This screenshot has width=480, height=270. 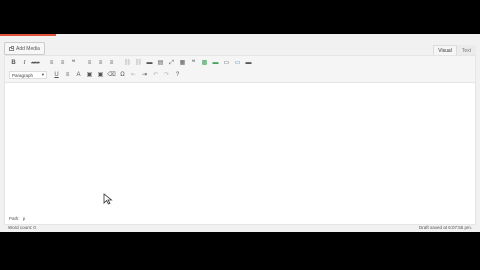 What do you see at coordinates (35, 63) in the screenshot?
I see `strikethrough-icon: ABC` at bounding box center [35, 63].